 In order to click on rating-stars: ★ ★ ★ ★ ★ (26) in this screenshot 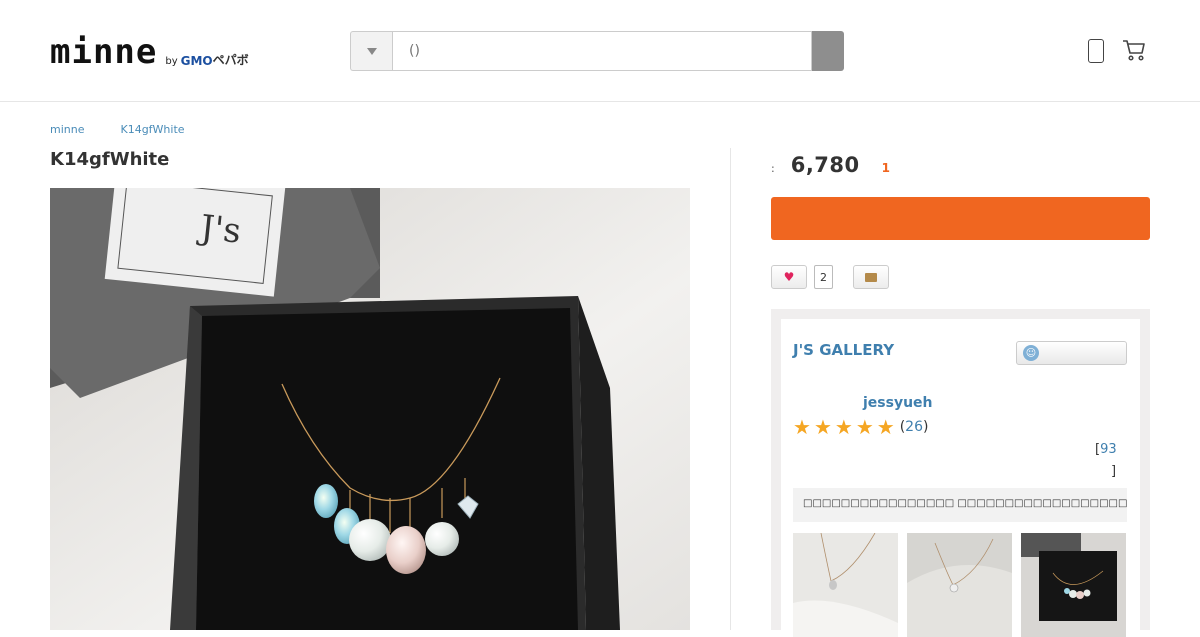, I will do `click(860, 427)`.